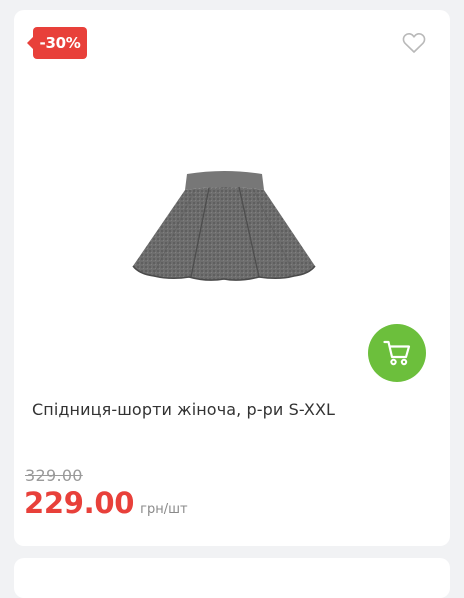 This screenshot has height=598, width=464. Describe the element at coordinates (54, 475) in the screenshot. I see `old-price: 329.00` at that location.